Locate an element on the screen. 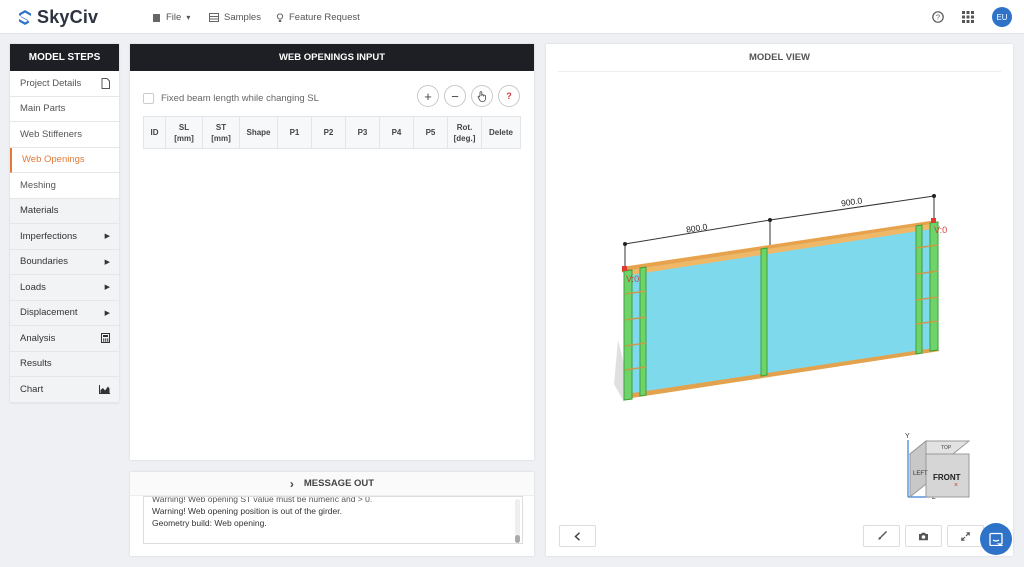 The image size is (1024, 567). column-label: P2 is located at coordinates (328, 132).